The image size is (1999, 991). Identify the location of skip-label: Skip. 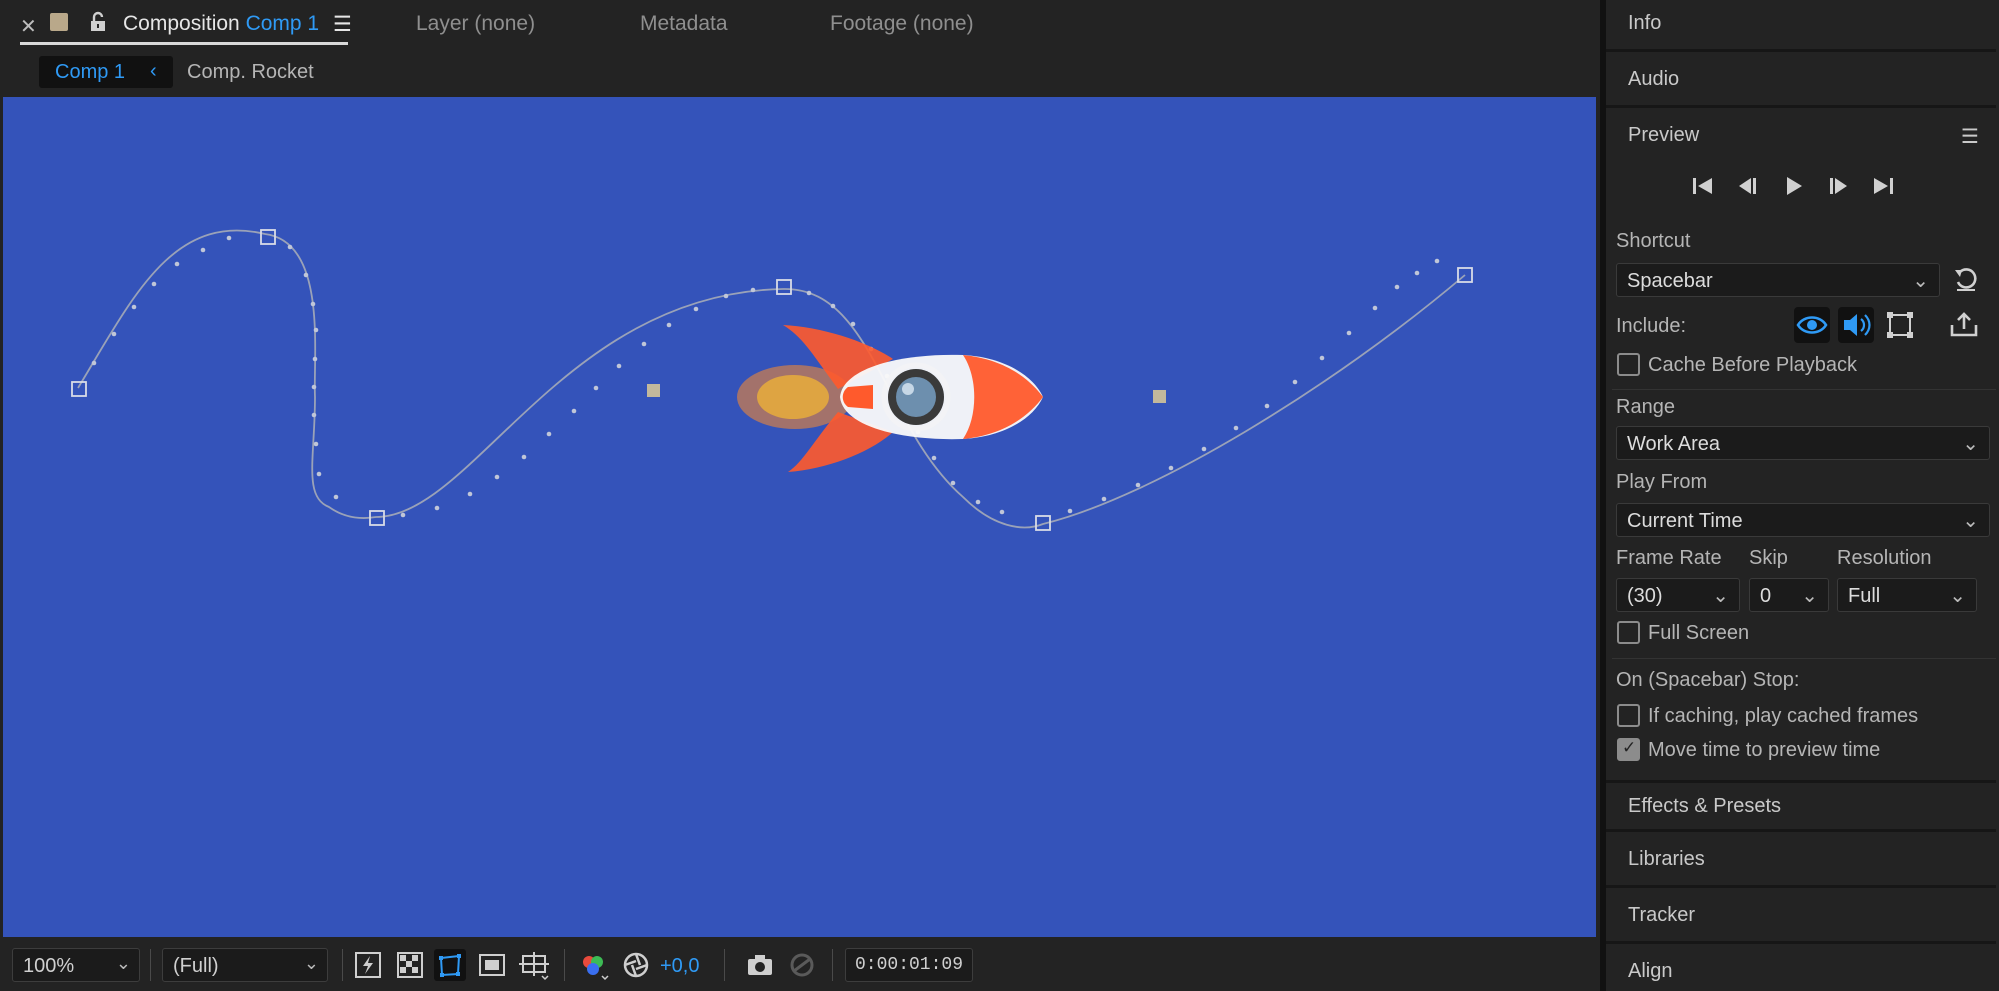
(1768, 558).